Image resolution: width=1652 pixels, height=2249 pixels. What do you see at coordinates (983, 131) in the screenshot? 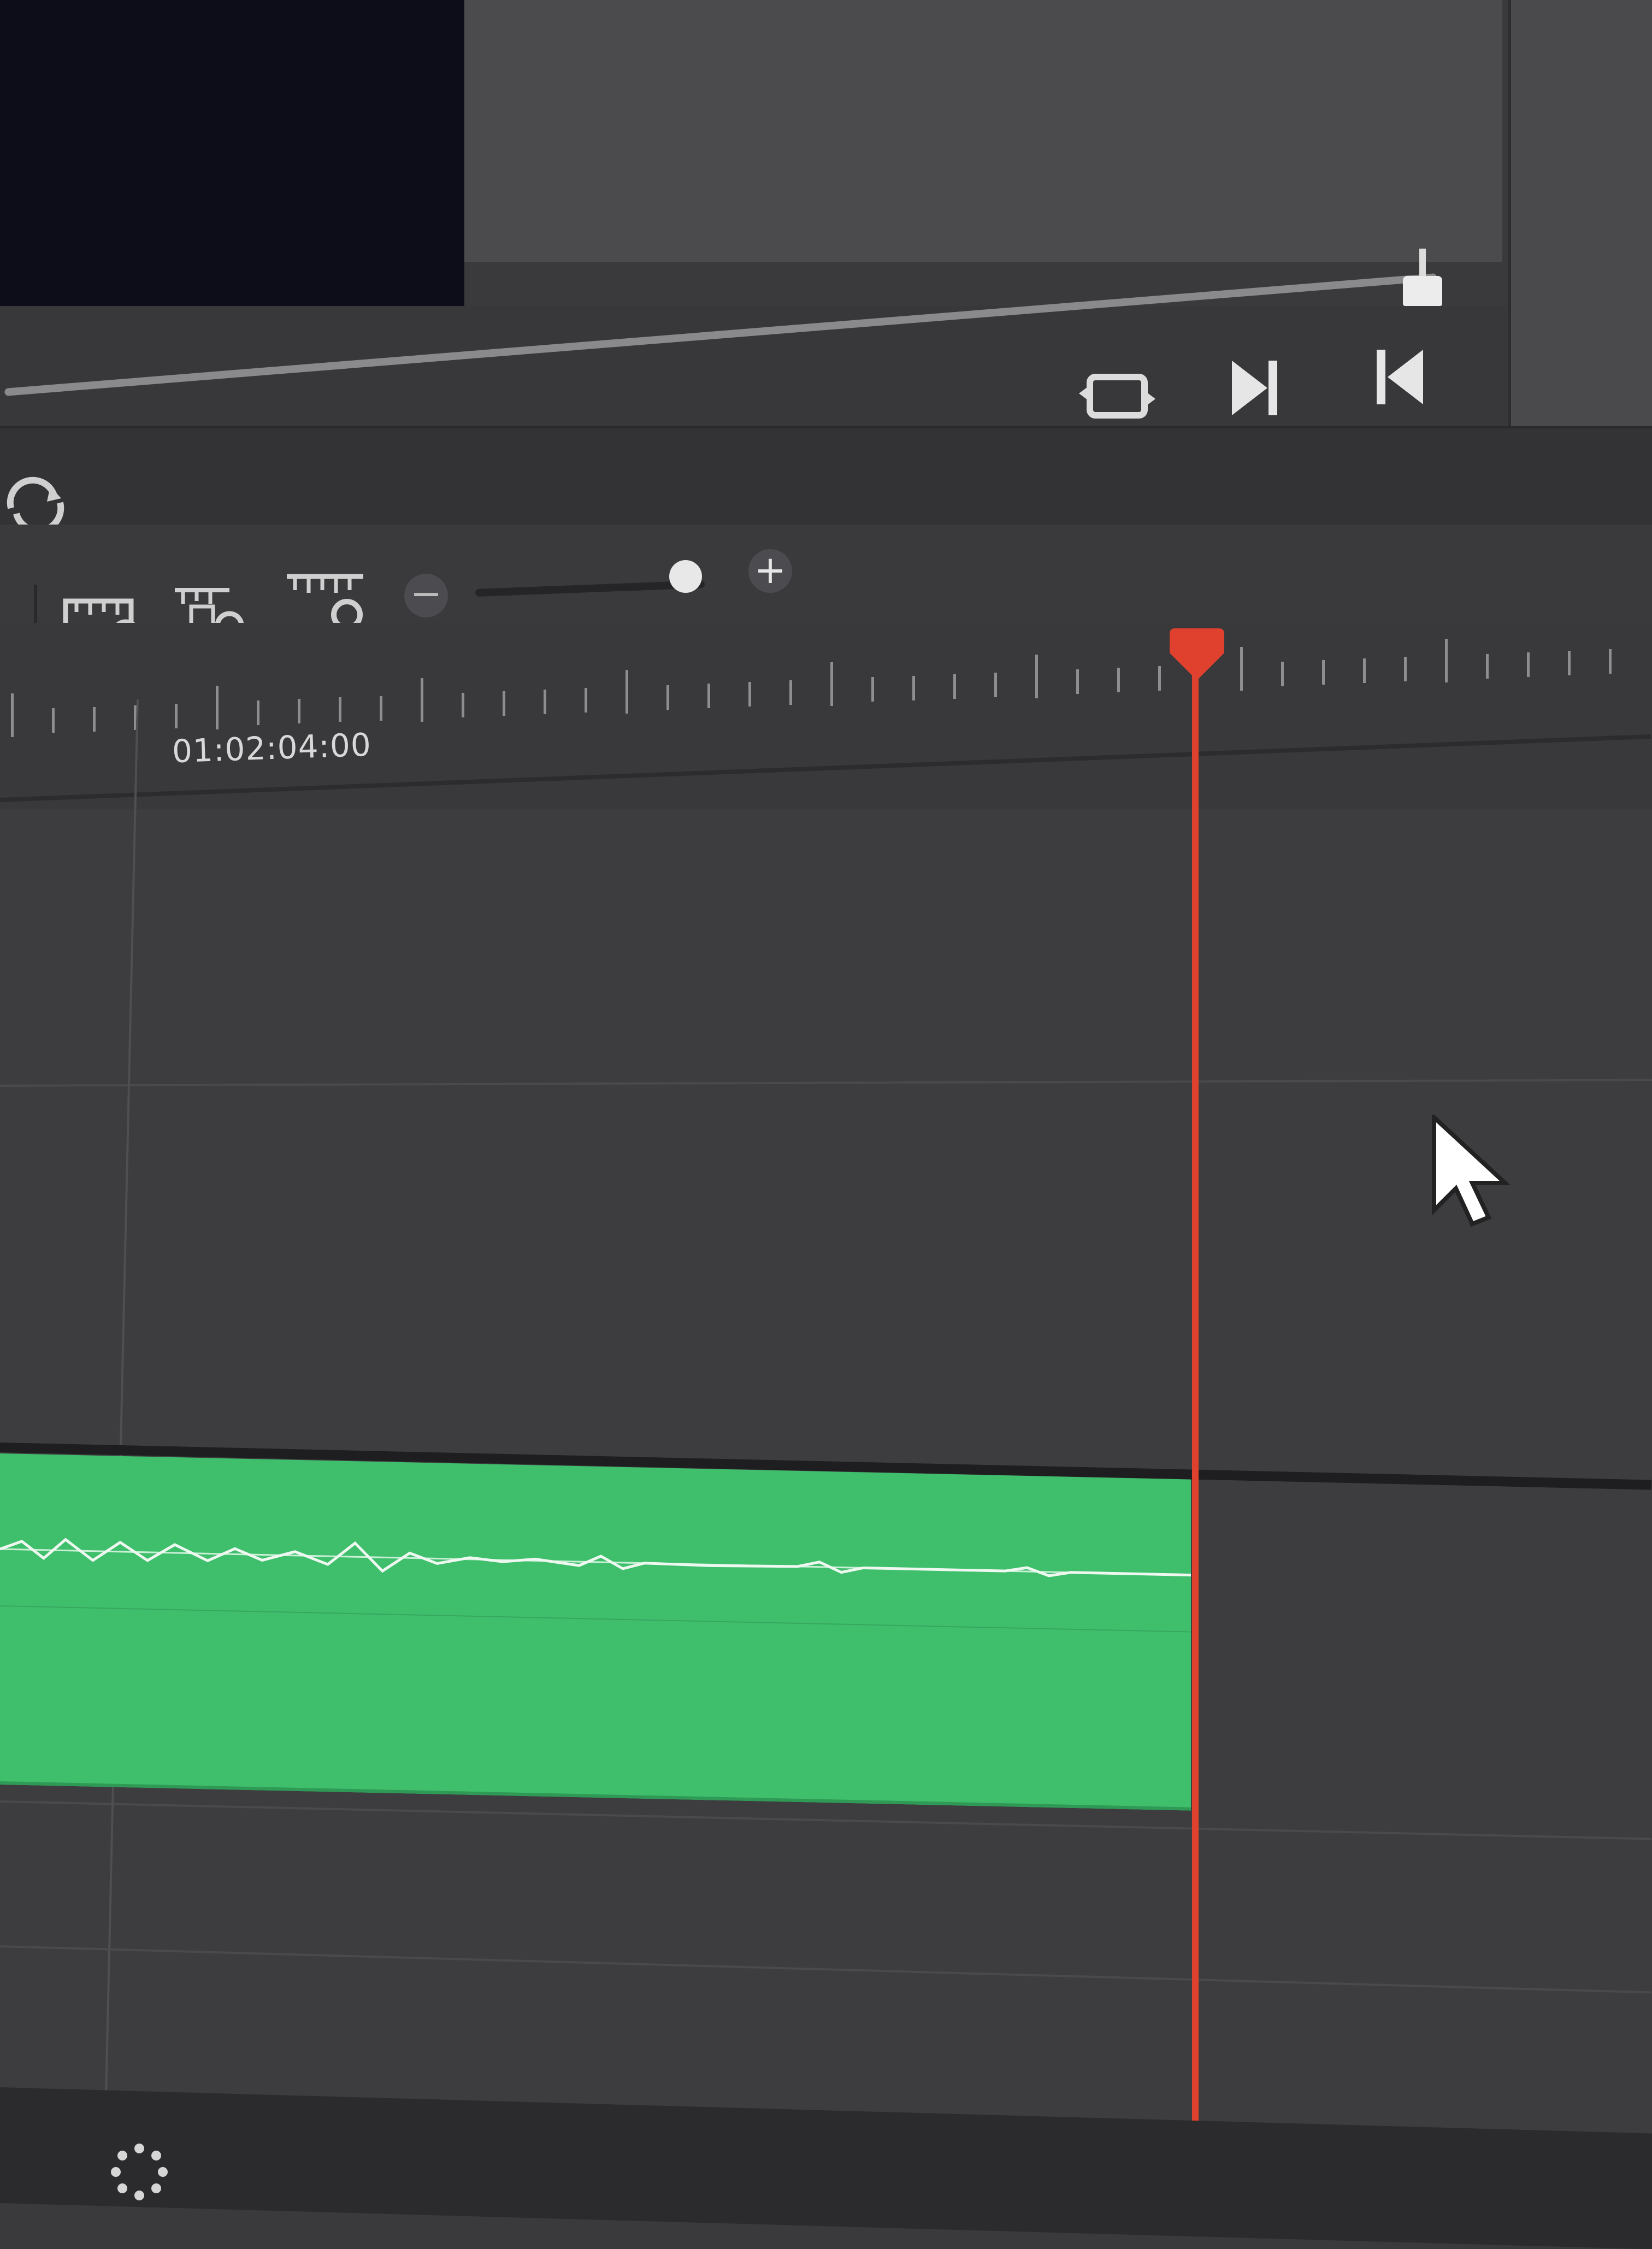
I see `viewer-panel` at bounding box center [983, 131].